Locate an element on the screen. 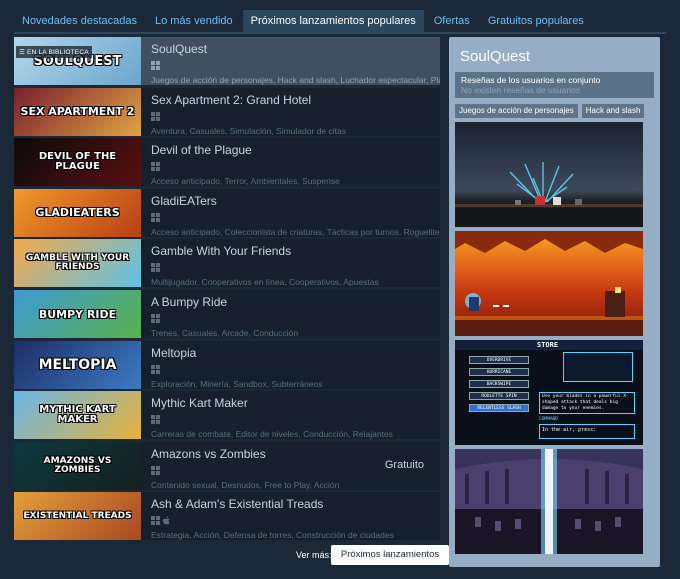 This screenshot has width=680, height=579. preview-tag: Hack and slash is located at coordinates (613, 111).